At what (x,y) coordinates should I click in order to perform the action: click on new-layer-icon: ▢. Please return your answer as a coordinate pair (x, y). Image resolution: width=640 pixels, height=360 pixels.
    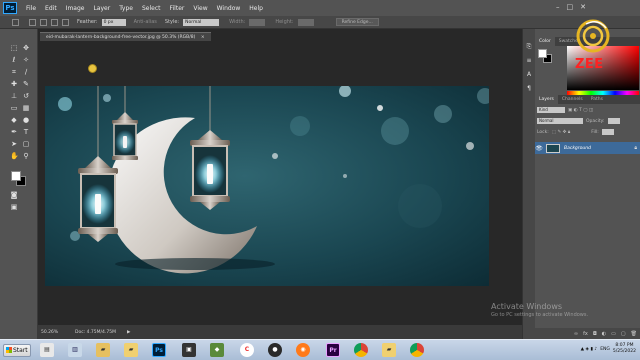
    Looking at the image, I should click on (623, 334).